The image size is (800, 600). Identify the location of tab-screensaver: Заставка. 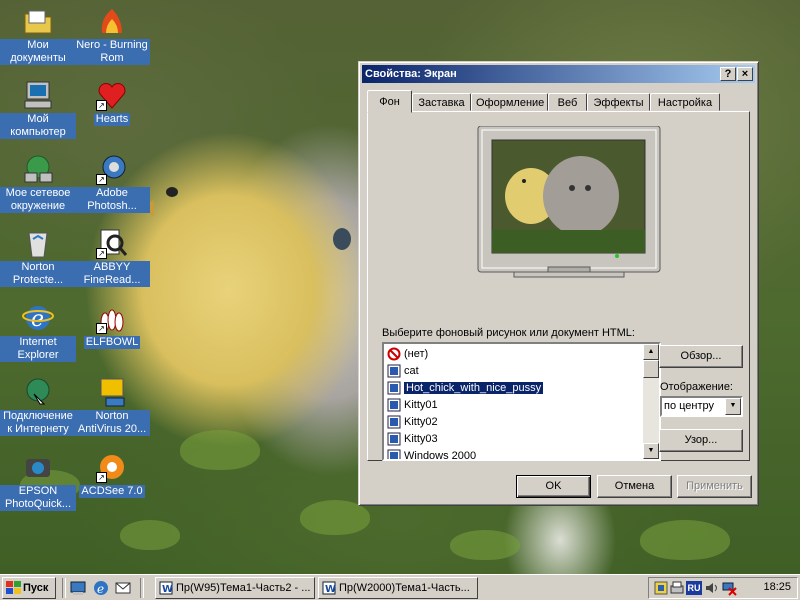
(441, 102).